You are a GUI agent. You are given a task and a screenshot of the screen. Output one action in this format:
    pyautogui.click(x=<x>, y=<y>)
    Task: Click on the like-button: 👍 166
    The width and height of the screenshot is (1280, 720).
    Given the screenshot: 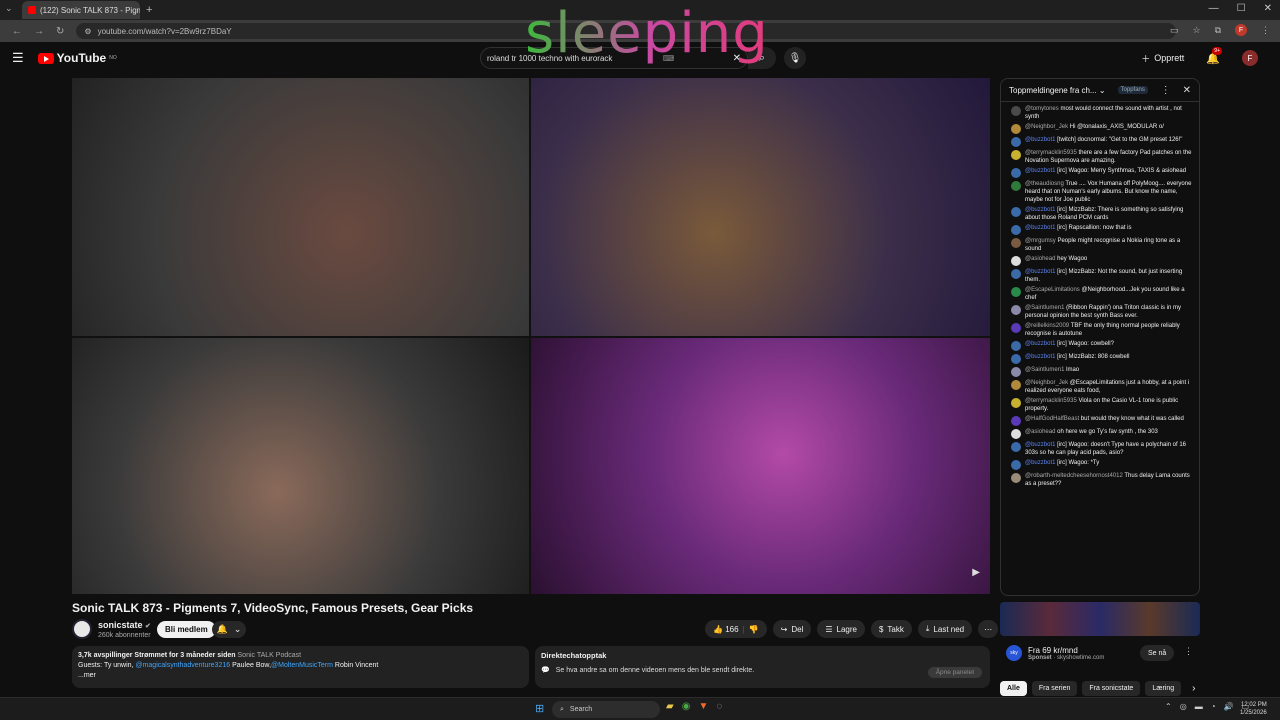 What is the action you would take?
    pyautogui.click(x=726, y=629)
    